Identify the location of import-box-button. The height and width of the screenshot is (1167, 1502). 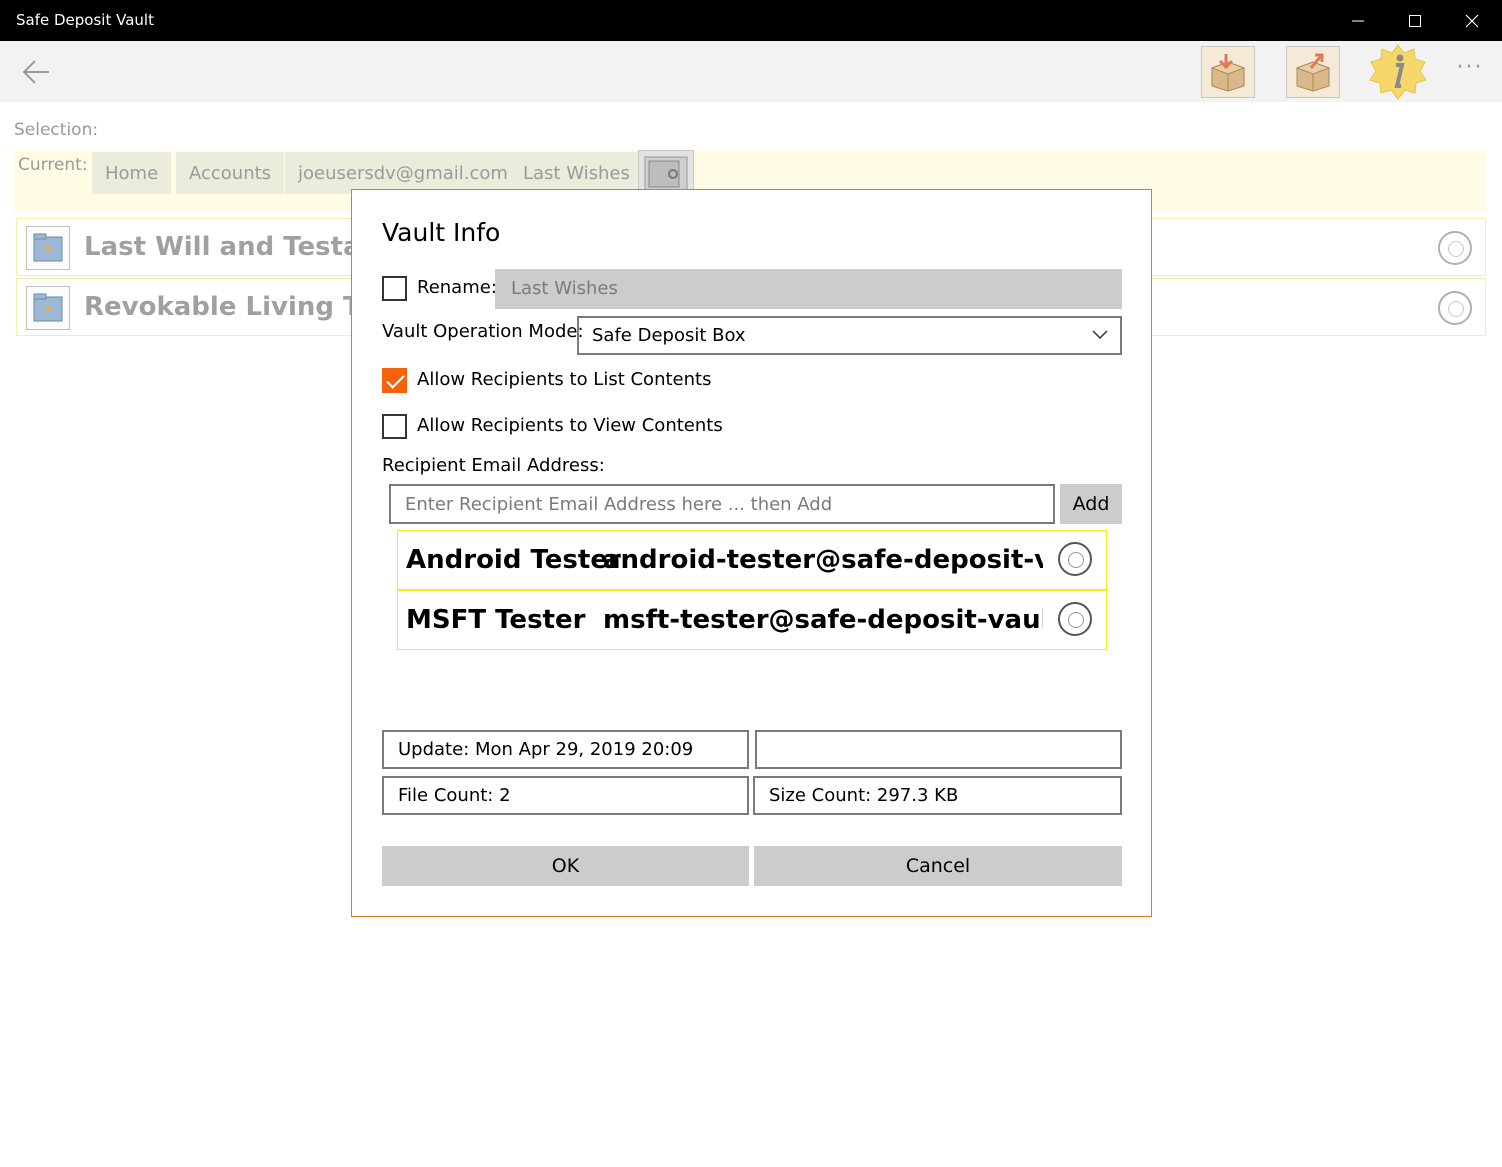
(1228, 72).